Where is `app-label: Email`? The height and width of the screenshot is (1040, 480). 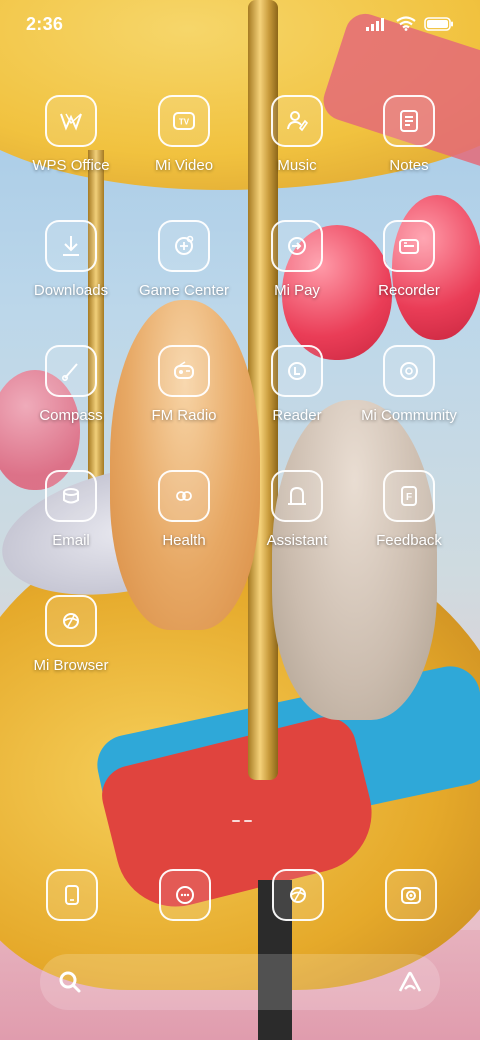
app-label: Email is located at coordinates (71, 540).